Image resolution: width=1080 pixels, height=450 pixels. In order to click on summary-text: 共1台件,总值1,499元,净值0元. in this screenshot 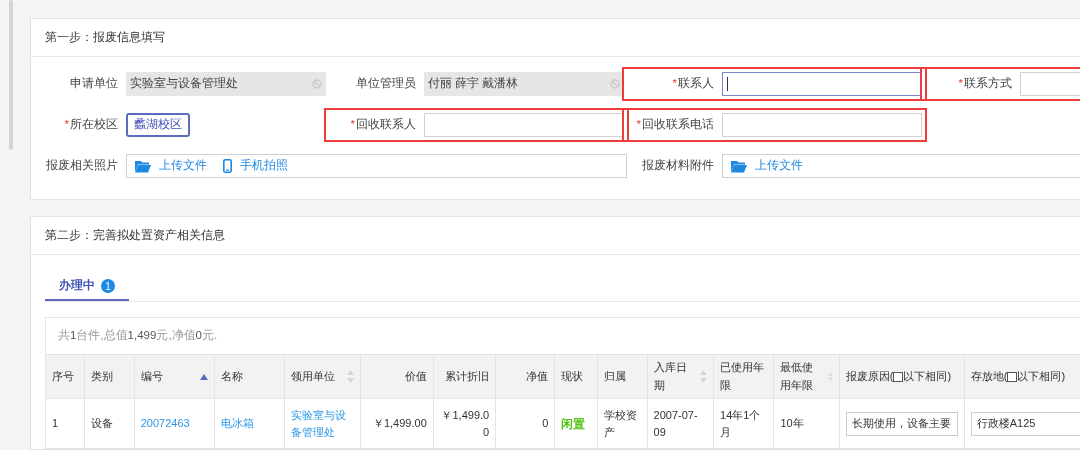, I will do `click(138, 336)`.